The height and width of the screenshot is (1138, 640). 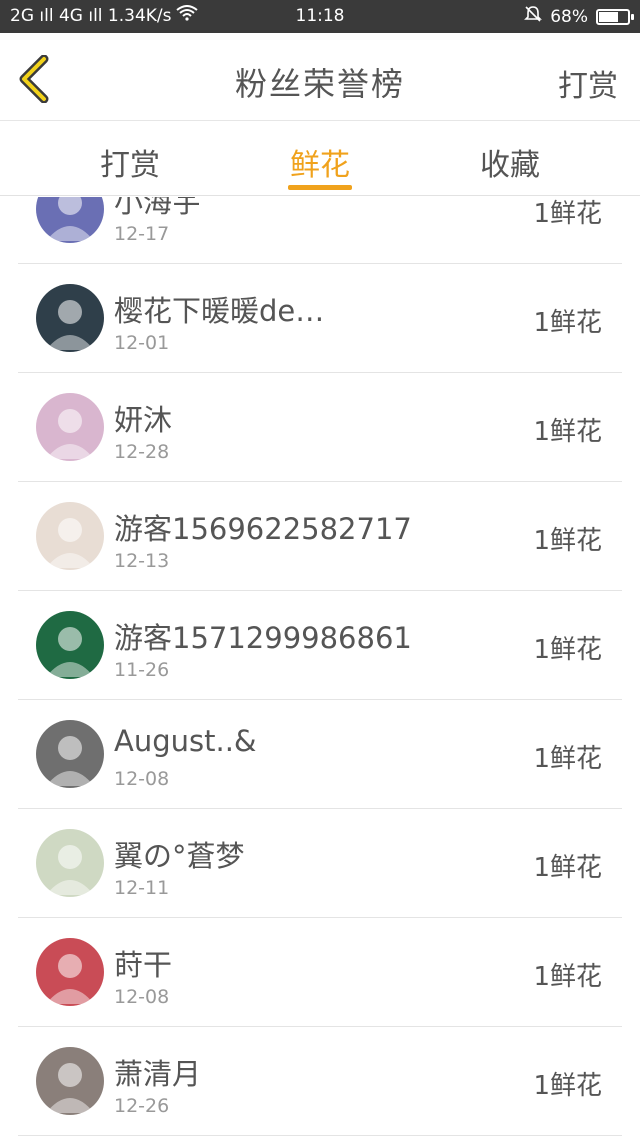 What do you see at coordinates (510, 162) in the screenshot?
I see `tab-favorites: 收藏` at bounding box center [510, 162].